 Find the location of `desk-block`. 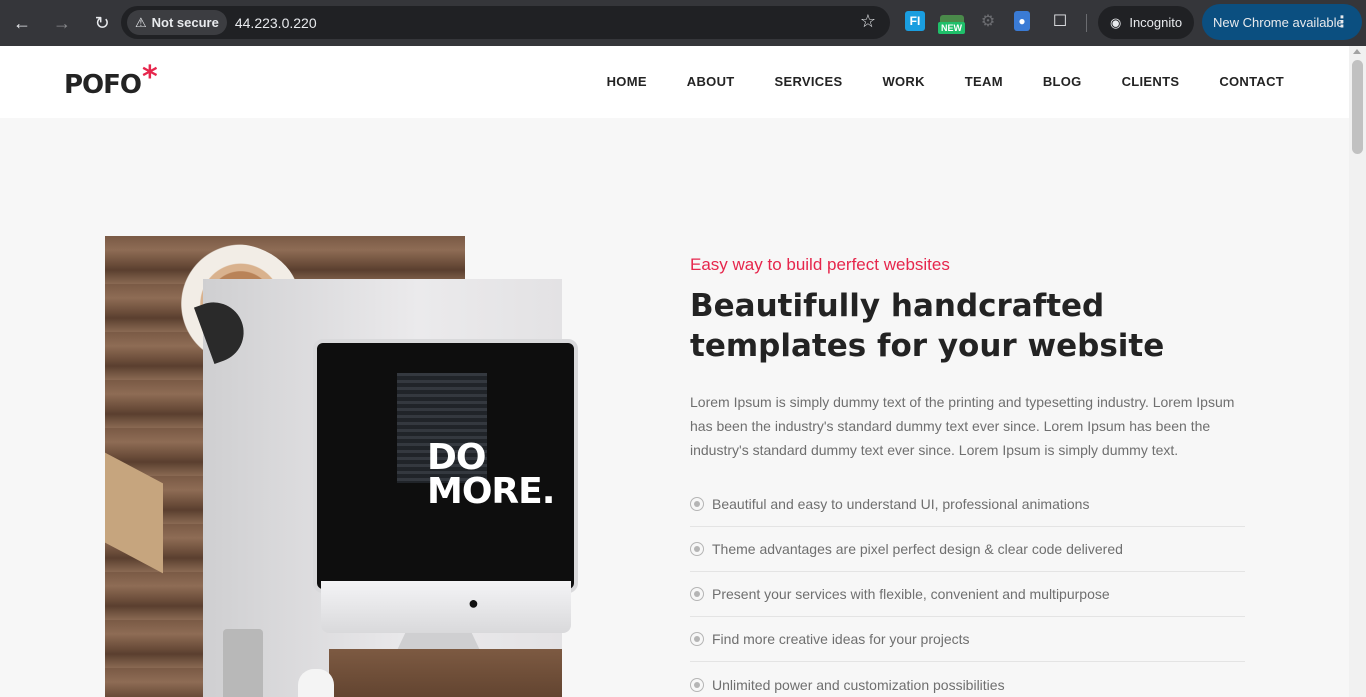

desk-block is located at coordinates (445, 673).